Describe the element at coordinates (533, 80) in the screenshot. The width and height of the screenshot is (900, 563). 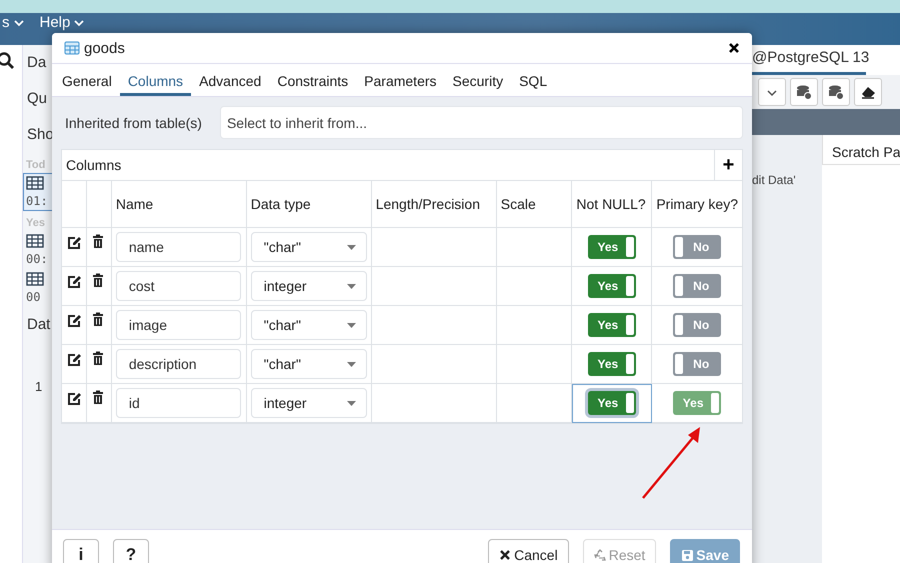
I see `tab: SQL` at that location.